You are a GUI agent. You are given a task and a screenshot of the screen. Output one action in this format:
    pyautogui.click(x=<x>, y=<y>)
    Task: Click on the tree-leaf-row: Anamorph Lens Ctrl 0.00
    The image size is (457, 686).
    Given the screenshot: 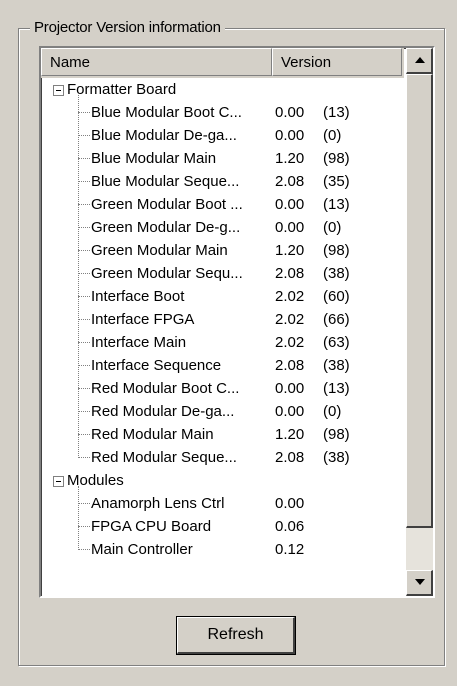 What is the action you would take?
    pyautogui.click(x=222, y=503)
    